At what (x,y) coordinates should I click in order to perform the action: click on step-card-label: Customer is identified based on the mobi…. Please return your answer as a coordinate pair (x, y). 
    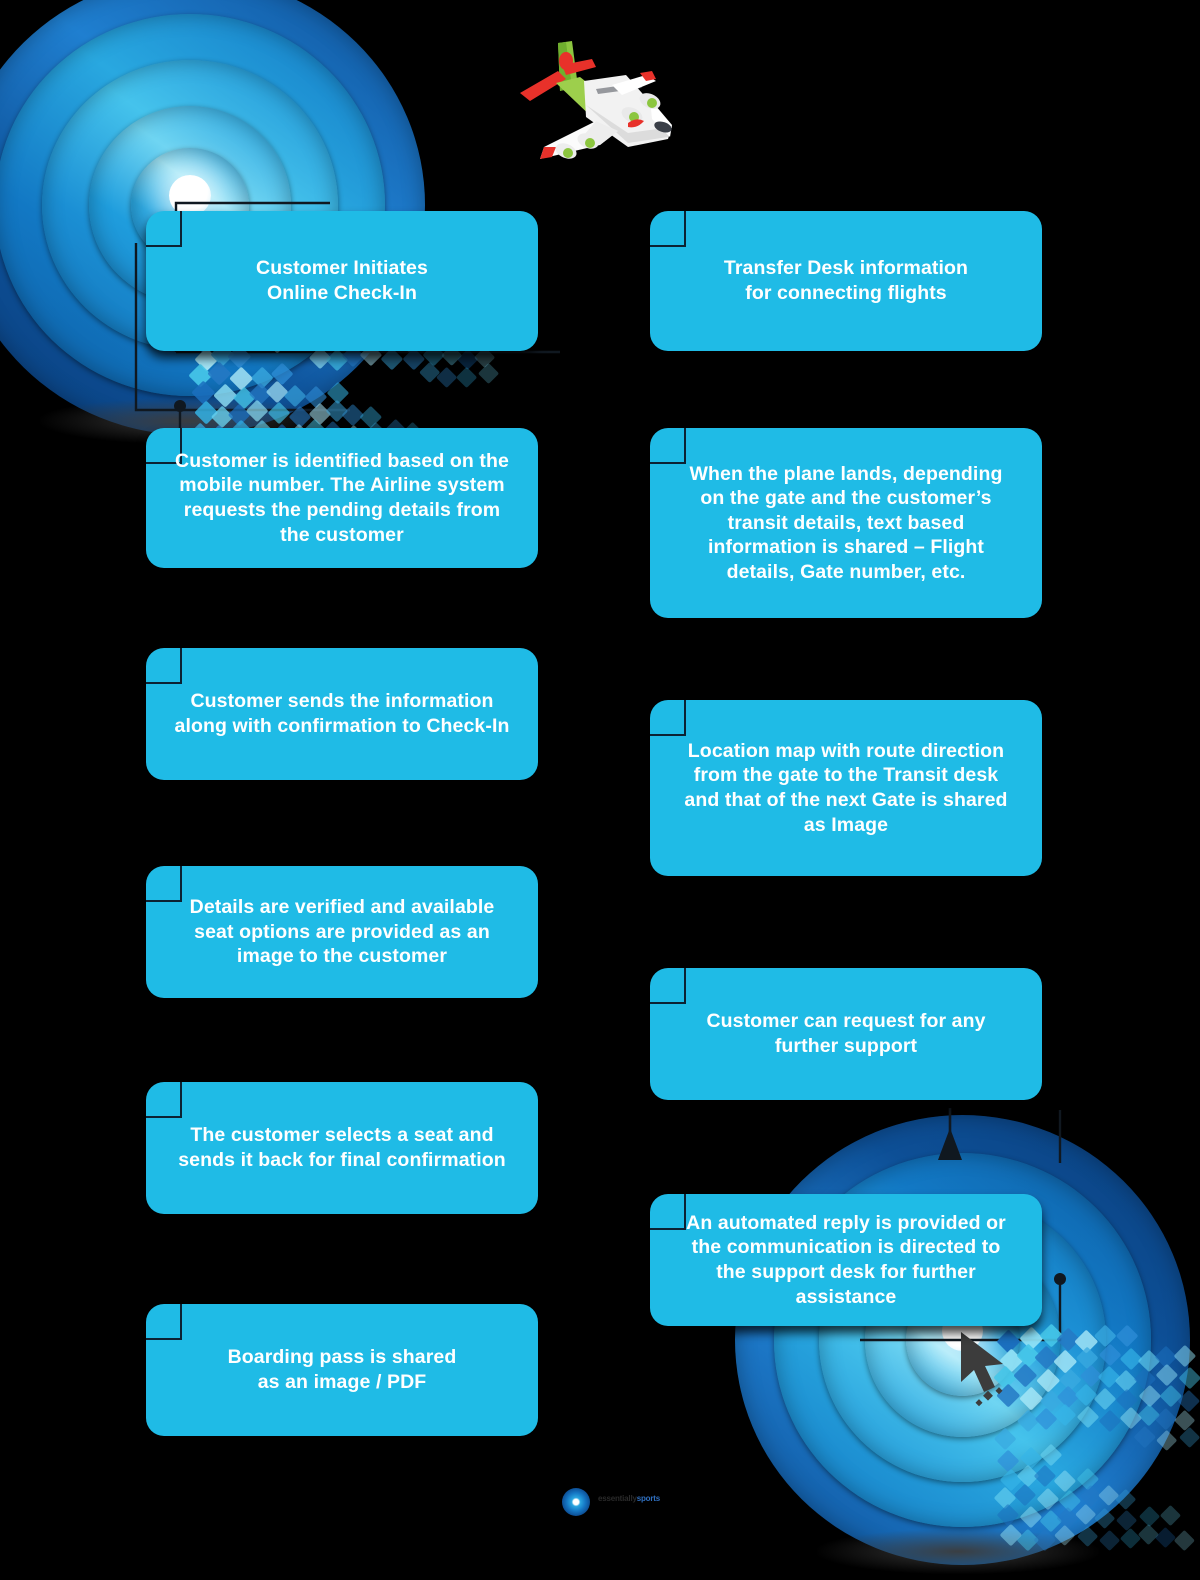
    Looking at the image, I should click on (342, 497).